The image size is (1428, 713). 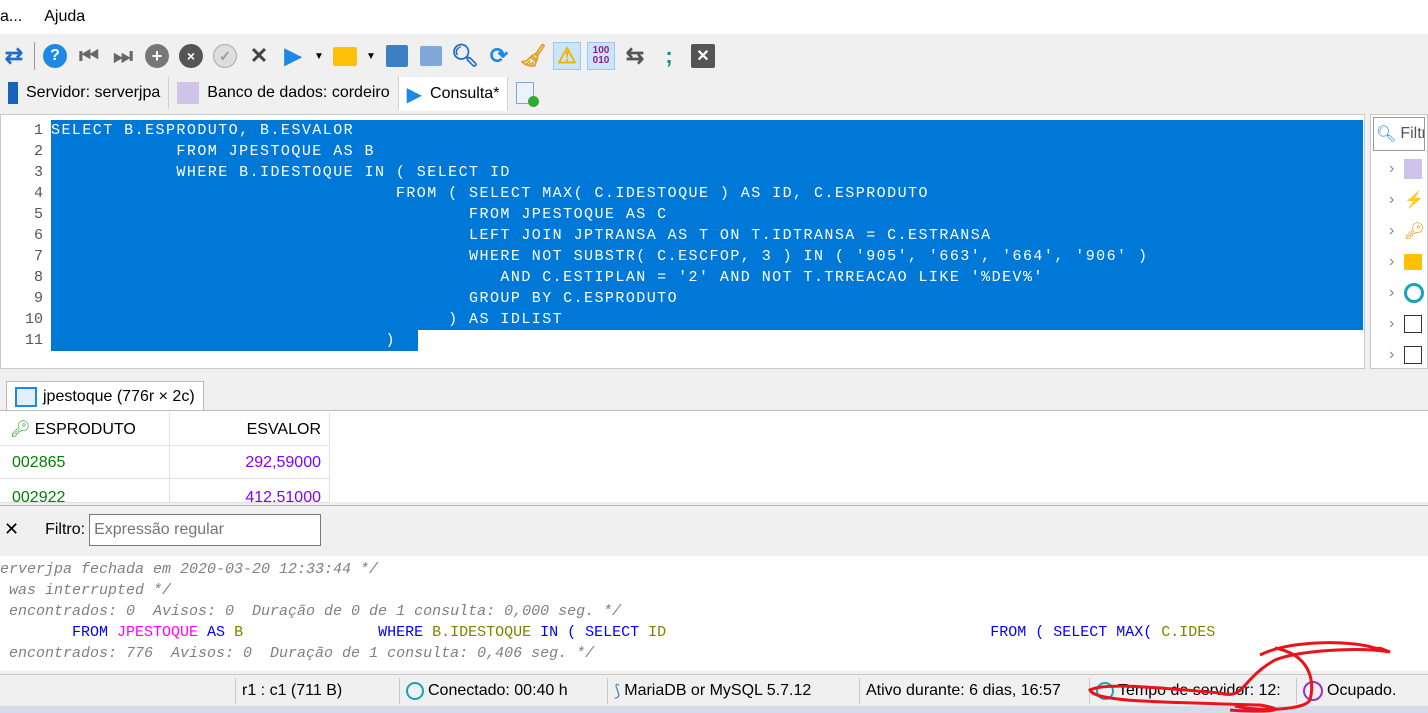 I want to click on menu-ajuda: Ajuda, so click(x=64, y=17).